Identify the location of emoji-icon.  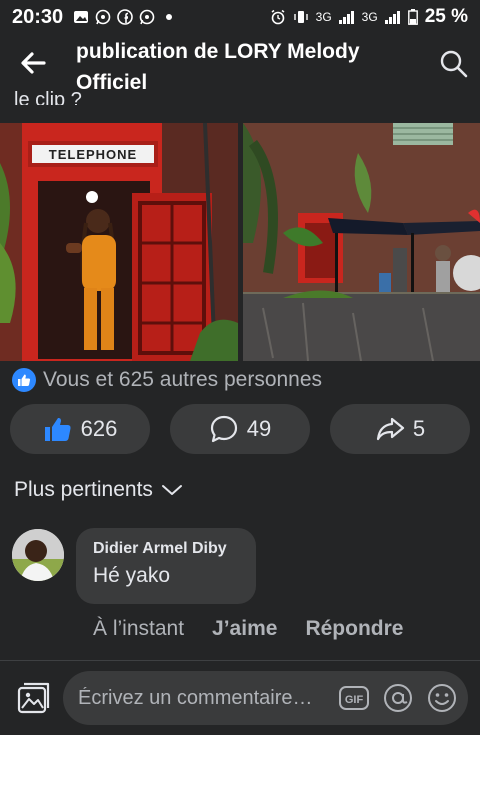
(442, 698).